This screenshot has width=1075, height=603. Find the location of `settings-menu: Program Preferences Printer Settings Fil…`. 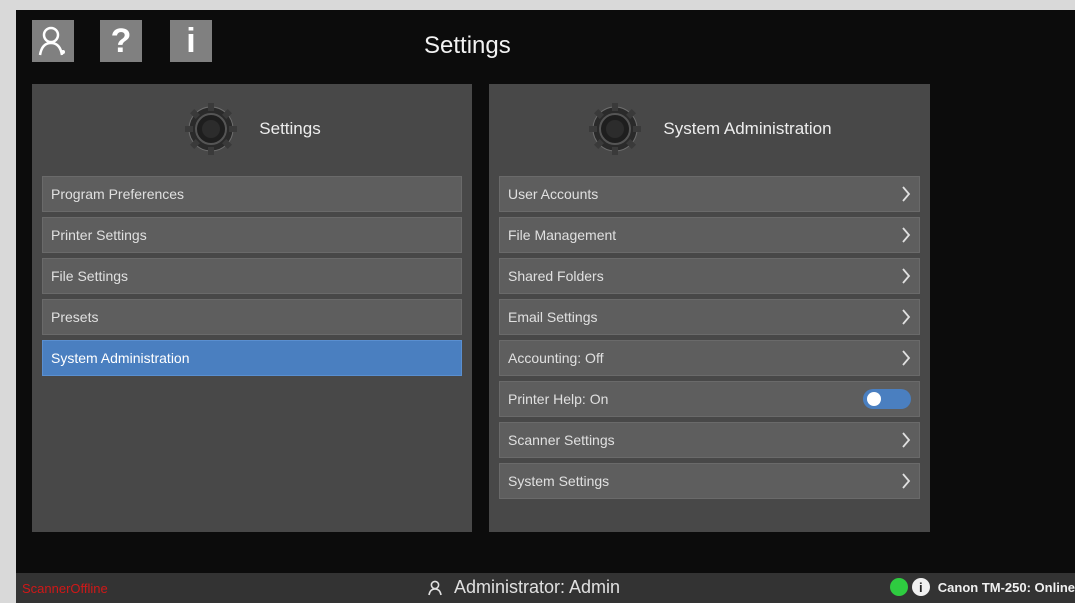

settings-menu: Program Preferences Printer Settings Fil… is located at coordinates (252, 278).